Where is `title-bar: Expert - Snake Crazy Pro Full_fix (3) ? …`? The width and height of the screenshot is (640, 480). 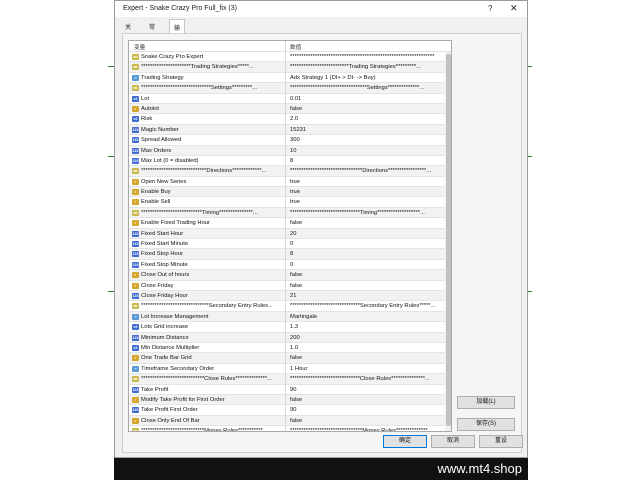 title-bar: Expert - Snake Crazy Pro Full_fix (3) ? … is located at coordinates (321, 9).